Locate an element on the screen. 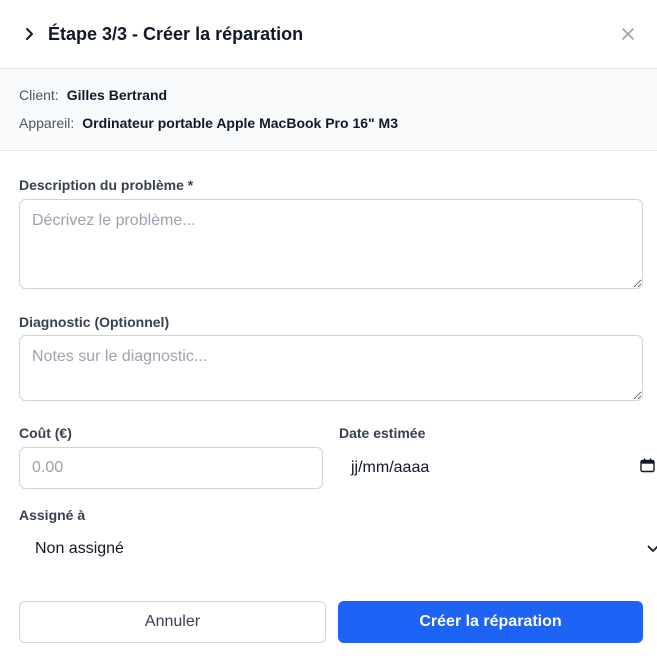  client-name: Gilles Bertrand is located at coordinates (117, 95).